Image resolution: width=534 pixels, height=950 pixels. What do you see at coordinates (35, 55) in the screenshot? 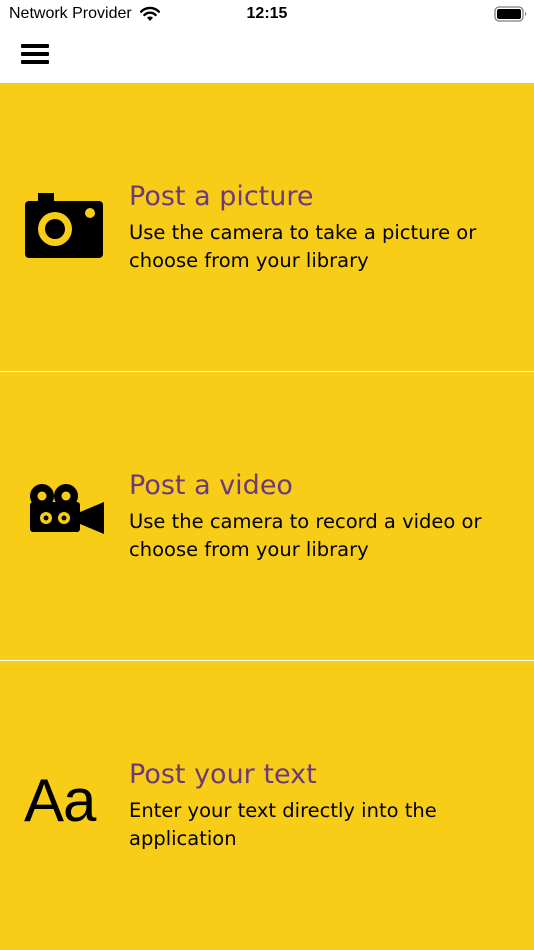
I see `hamburger-menu-icon` at bounding box center [35, 55].